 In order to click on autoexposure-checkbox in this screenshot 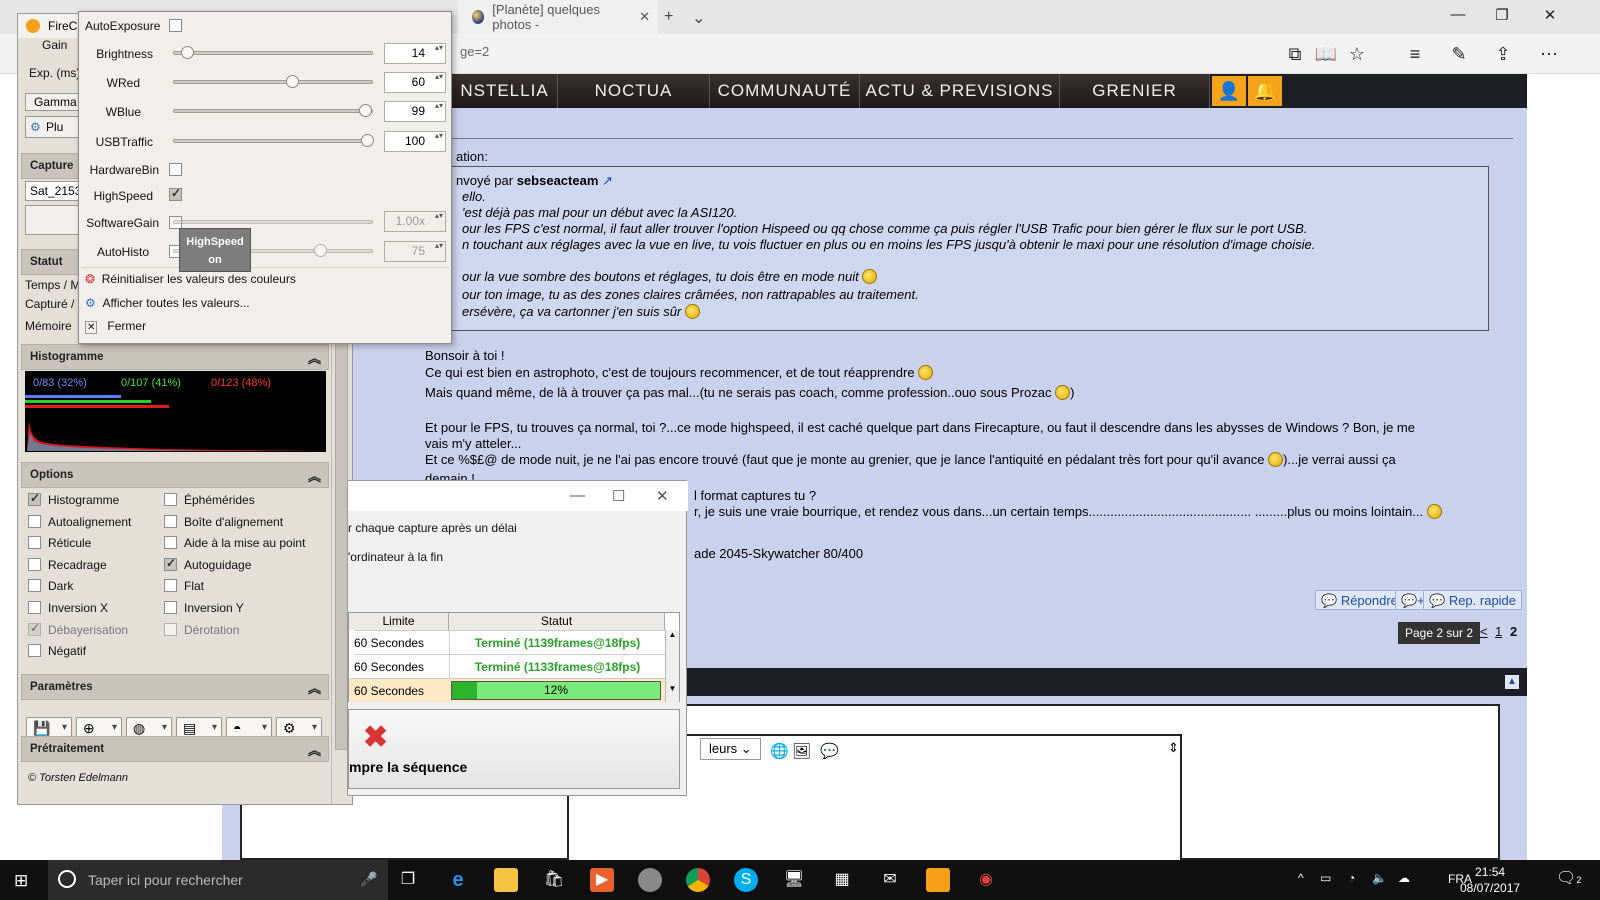, I will do `click(175, 25)`.